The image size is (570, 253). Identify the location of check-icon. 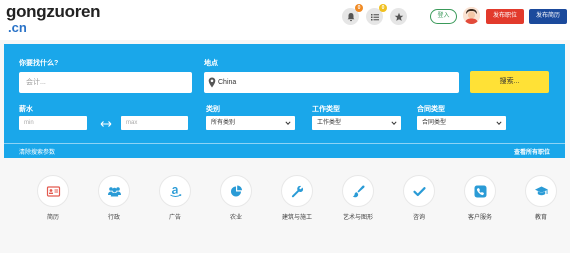
(419, 191).